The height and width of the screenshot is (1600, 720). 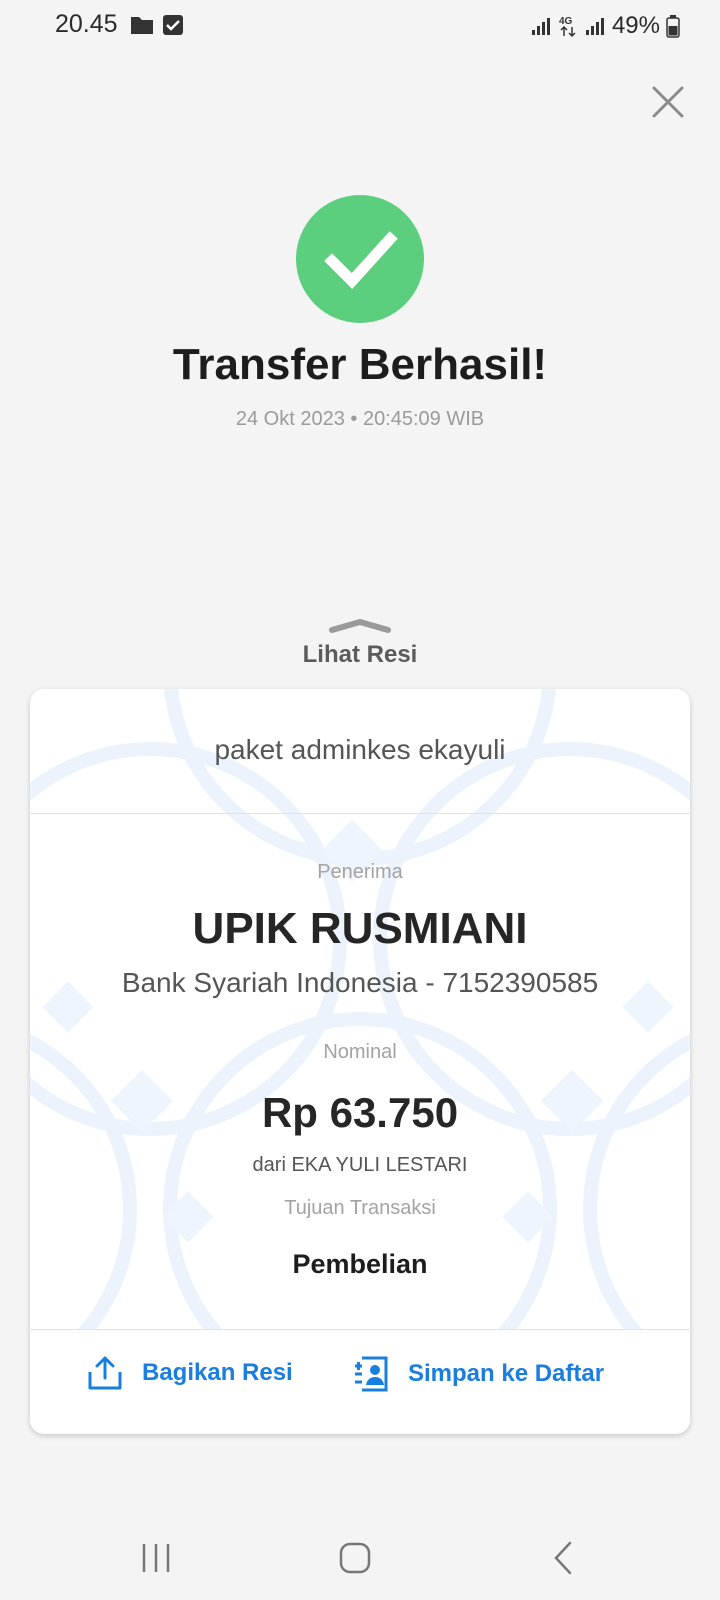 I want to click on checkbox-icon, so click(x=173, y=25).